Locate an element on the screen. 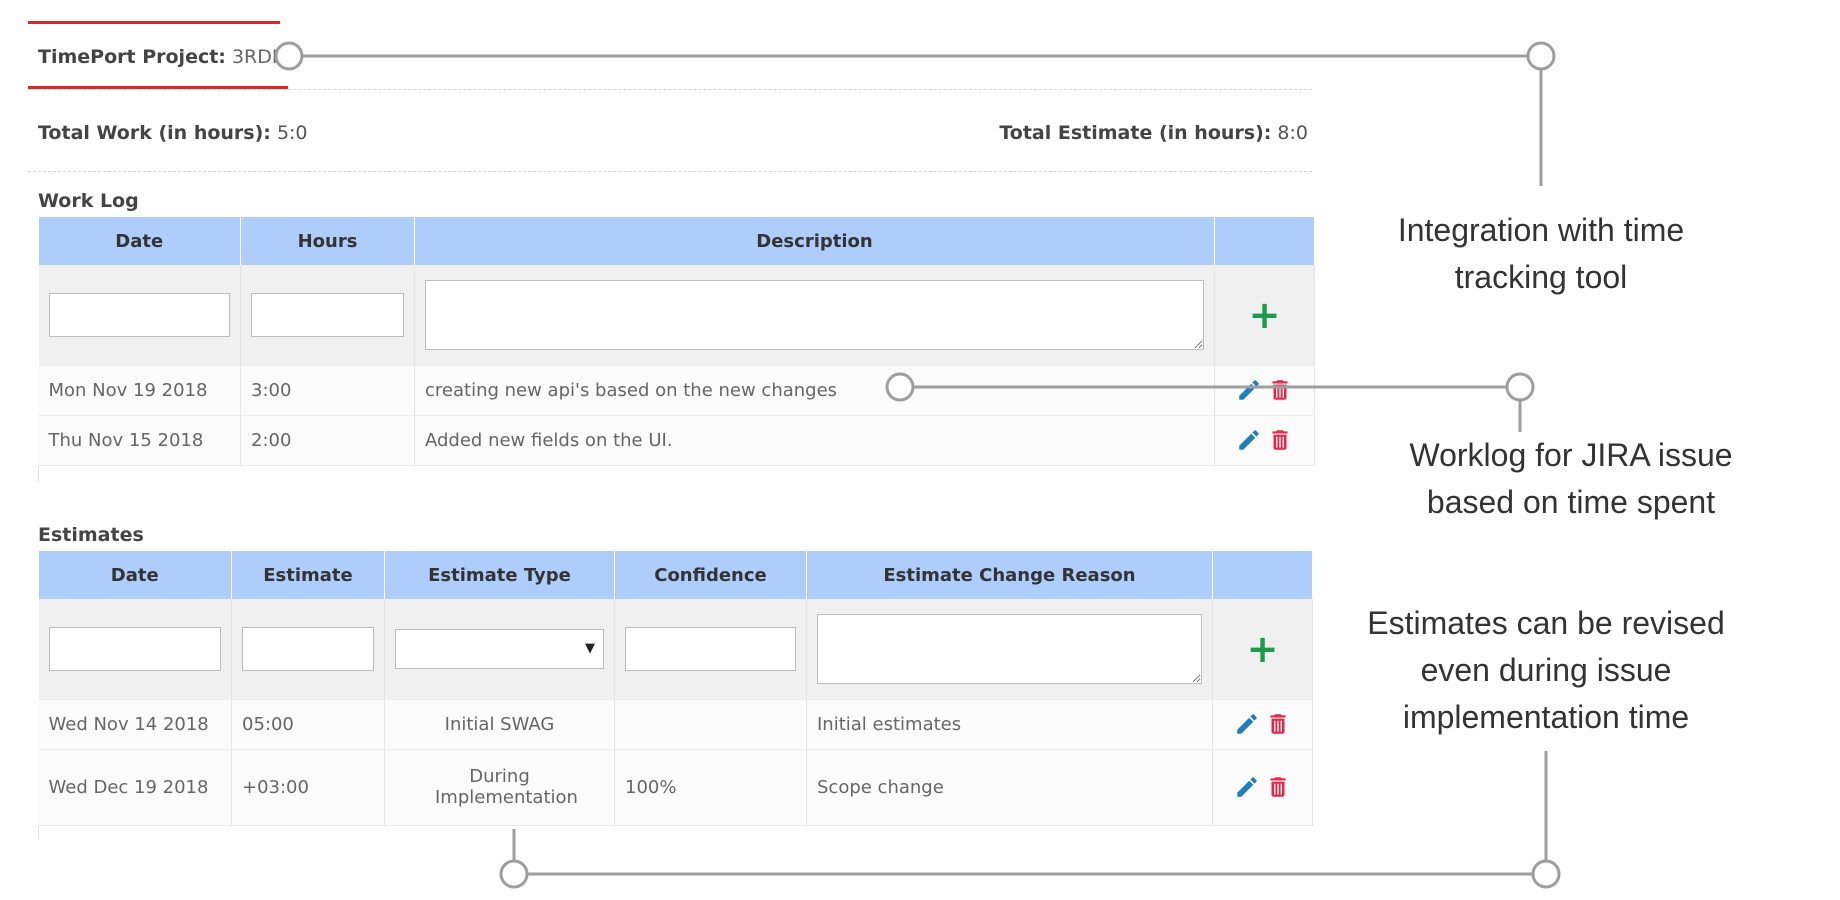 Image resolution: width=1840 pixels, height=900 pixels. worklog-end-node is located at coordinates (1520, 387).